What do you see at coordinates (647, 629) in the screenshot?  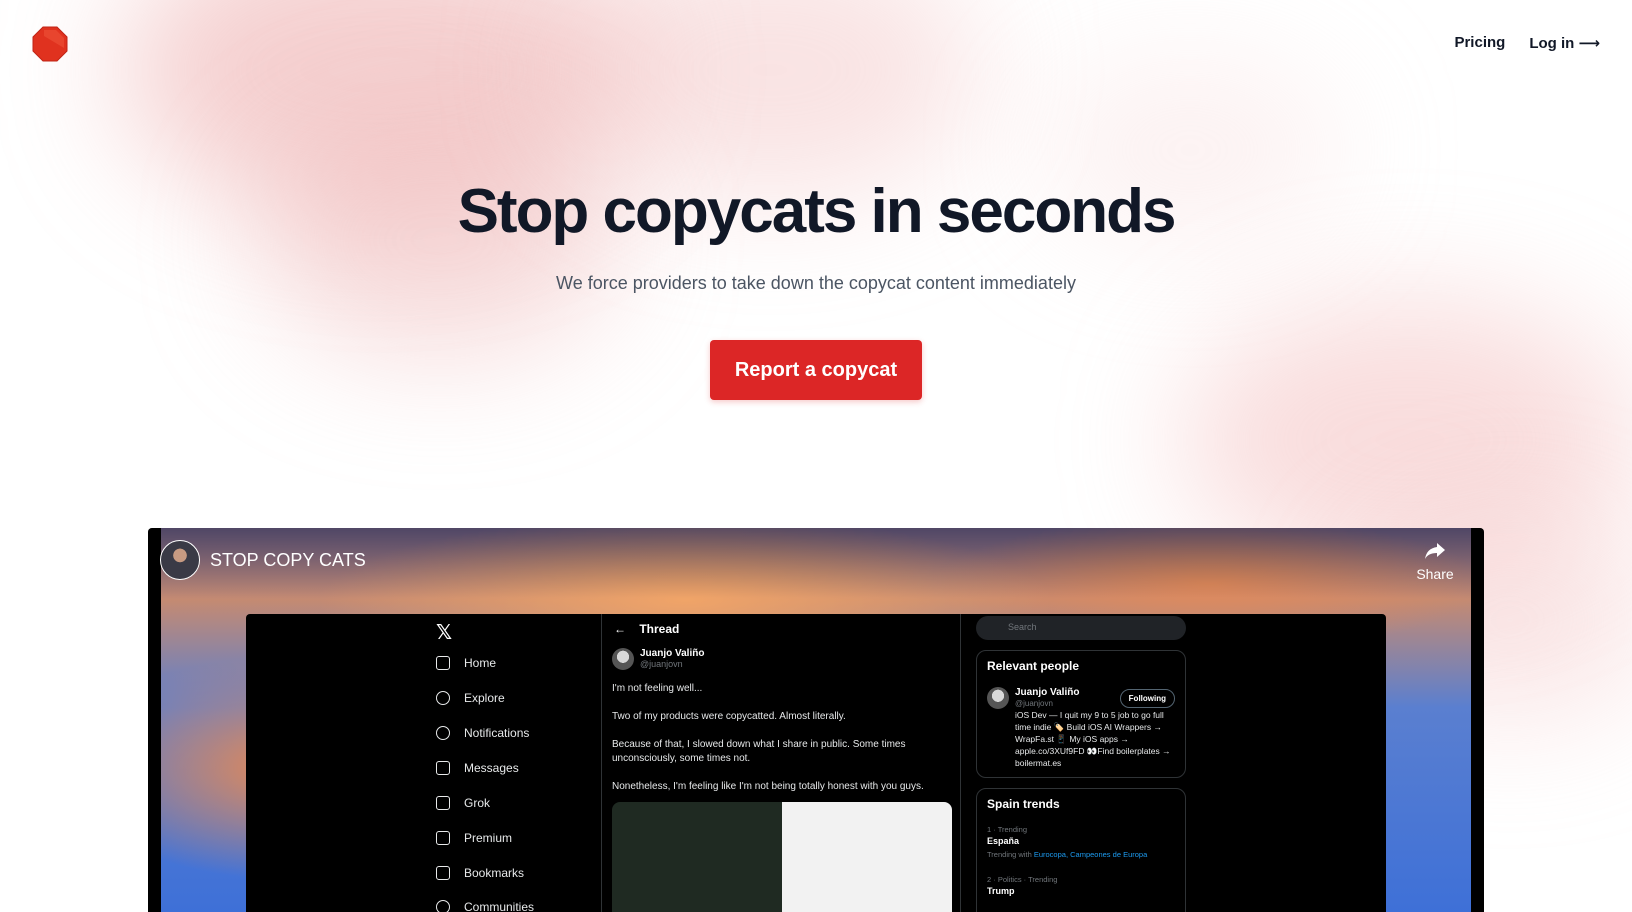 I see `thread-header: ← Thread` at bounding box center [647, 629].